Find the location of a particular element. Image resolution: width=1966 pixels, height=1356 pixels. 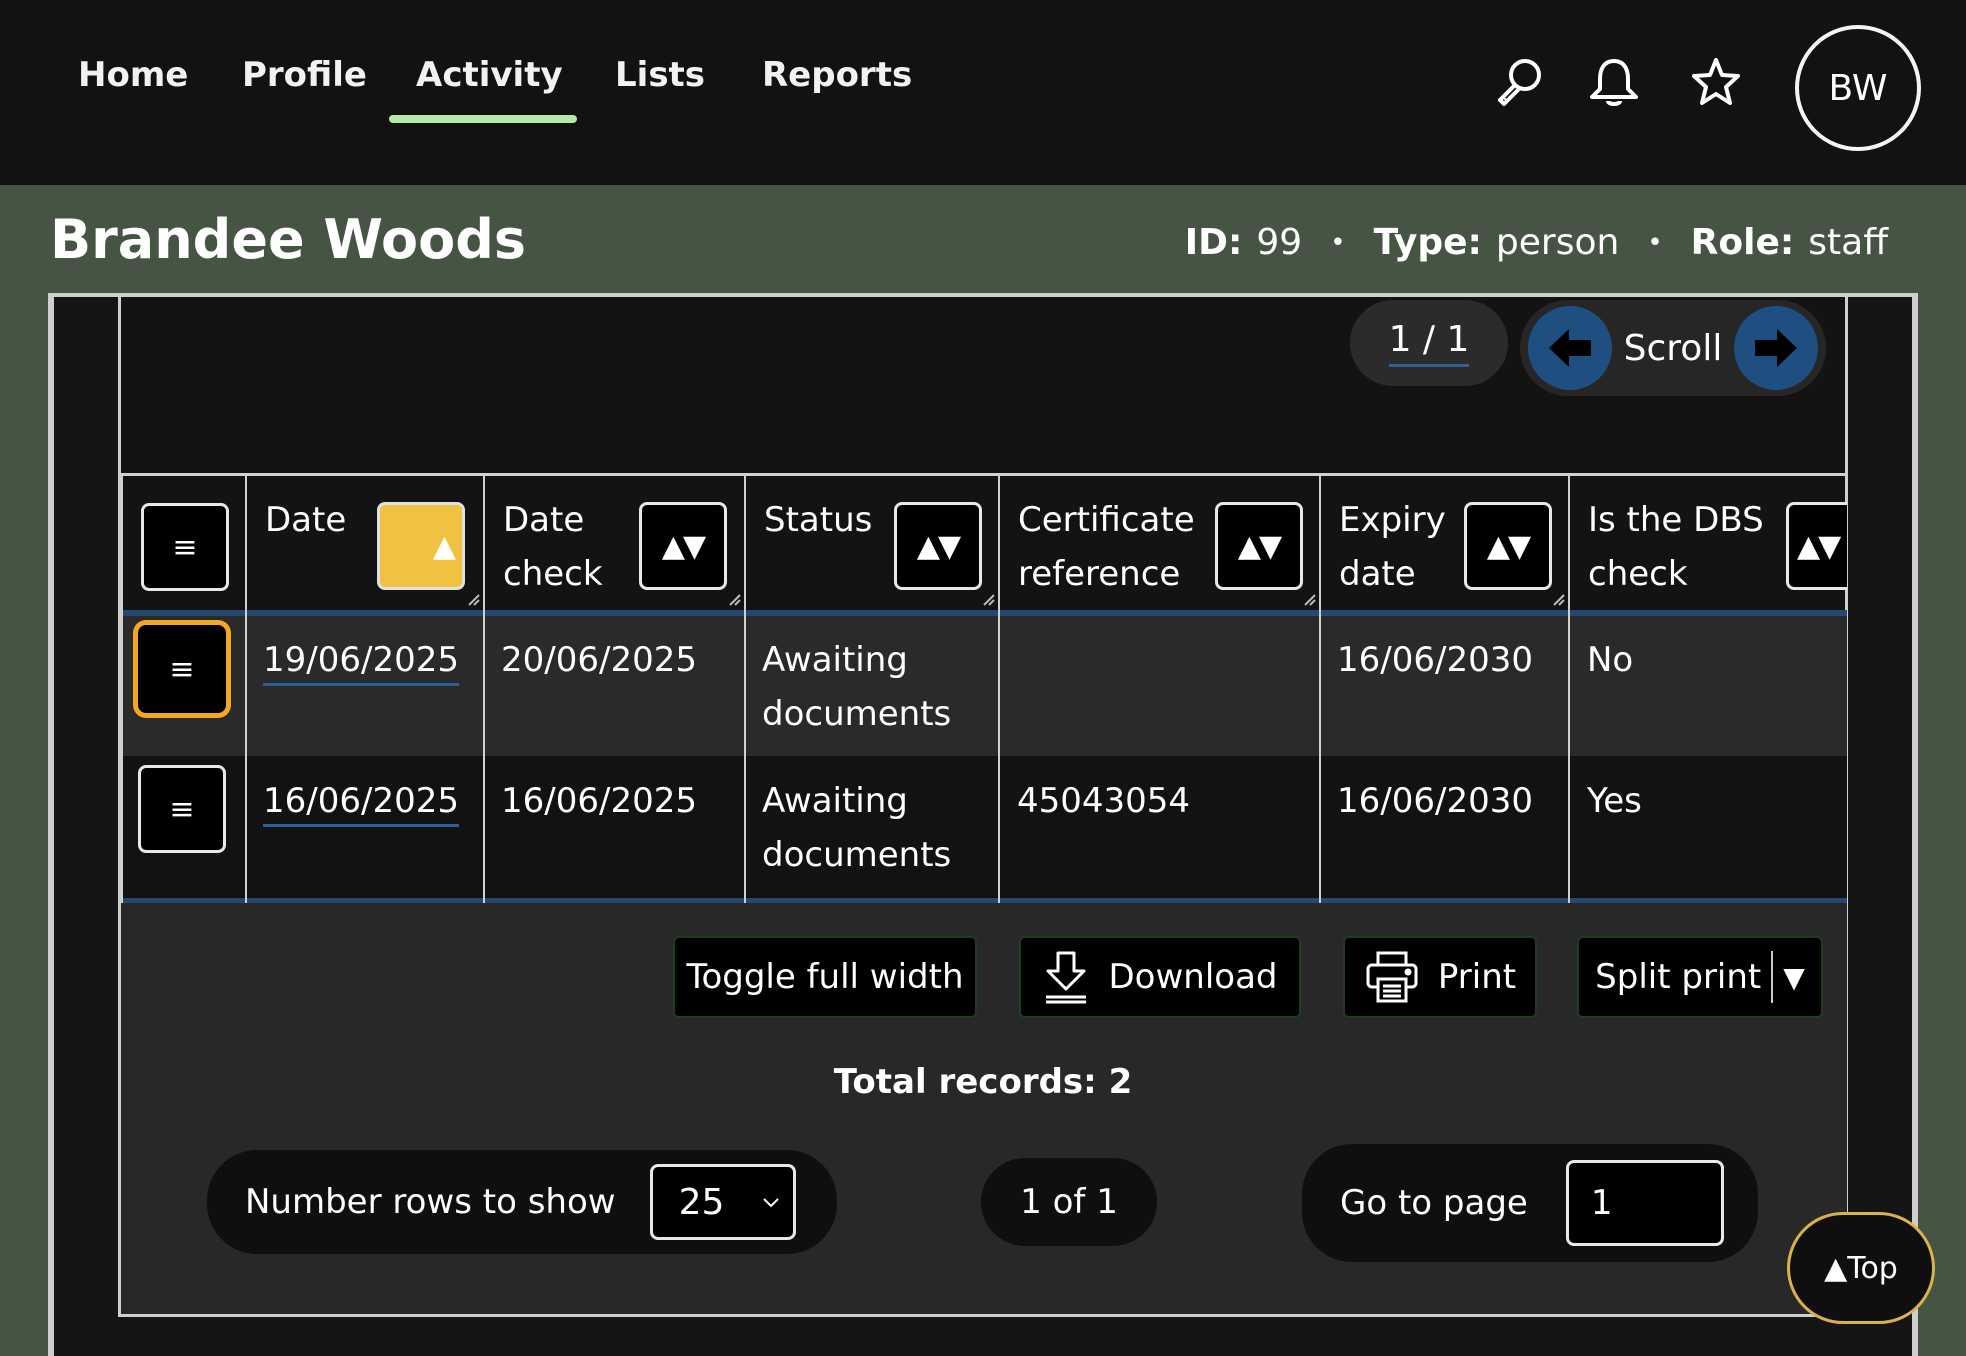

split-print-label: Split print is located at coordinates (1678, 977).